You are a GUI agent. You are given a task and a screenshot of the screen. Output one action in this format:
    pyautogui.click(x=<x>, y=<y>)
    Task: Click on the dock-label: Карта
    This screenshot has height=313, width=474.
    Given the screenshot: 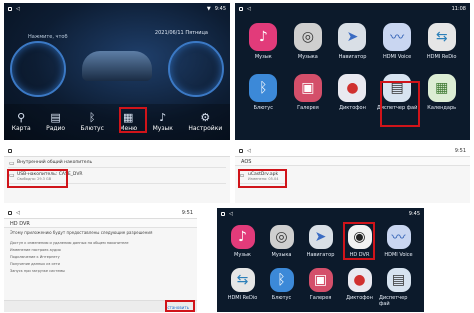 What is the action you would take?
    pyautogui.click(x=21, y=128)
    